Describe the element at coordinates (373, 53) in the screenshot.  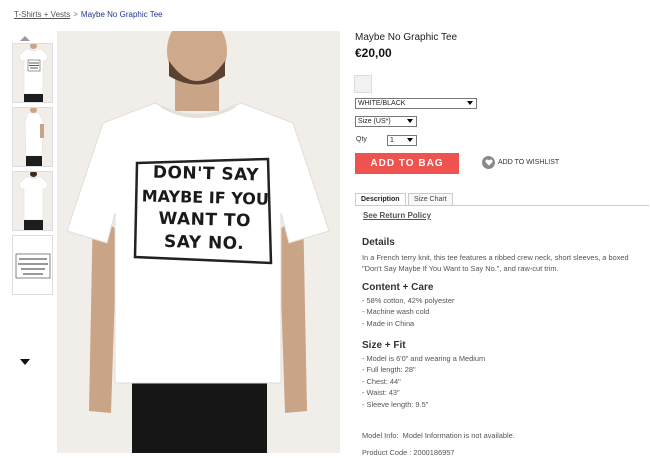
I see `product-price: €20,00` at that location.